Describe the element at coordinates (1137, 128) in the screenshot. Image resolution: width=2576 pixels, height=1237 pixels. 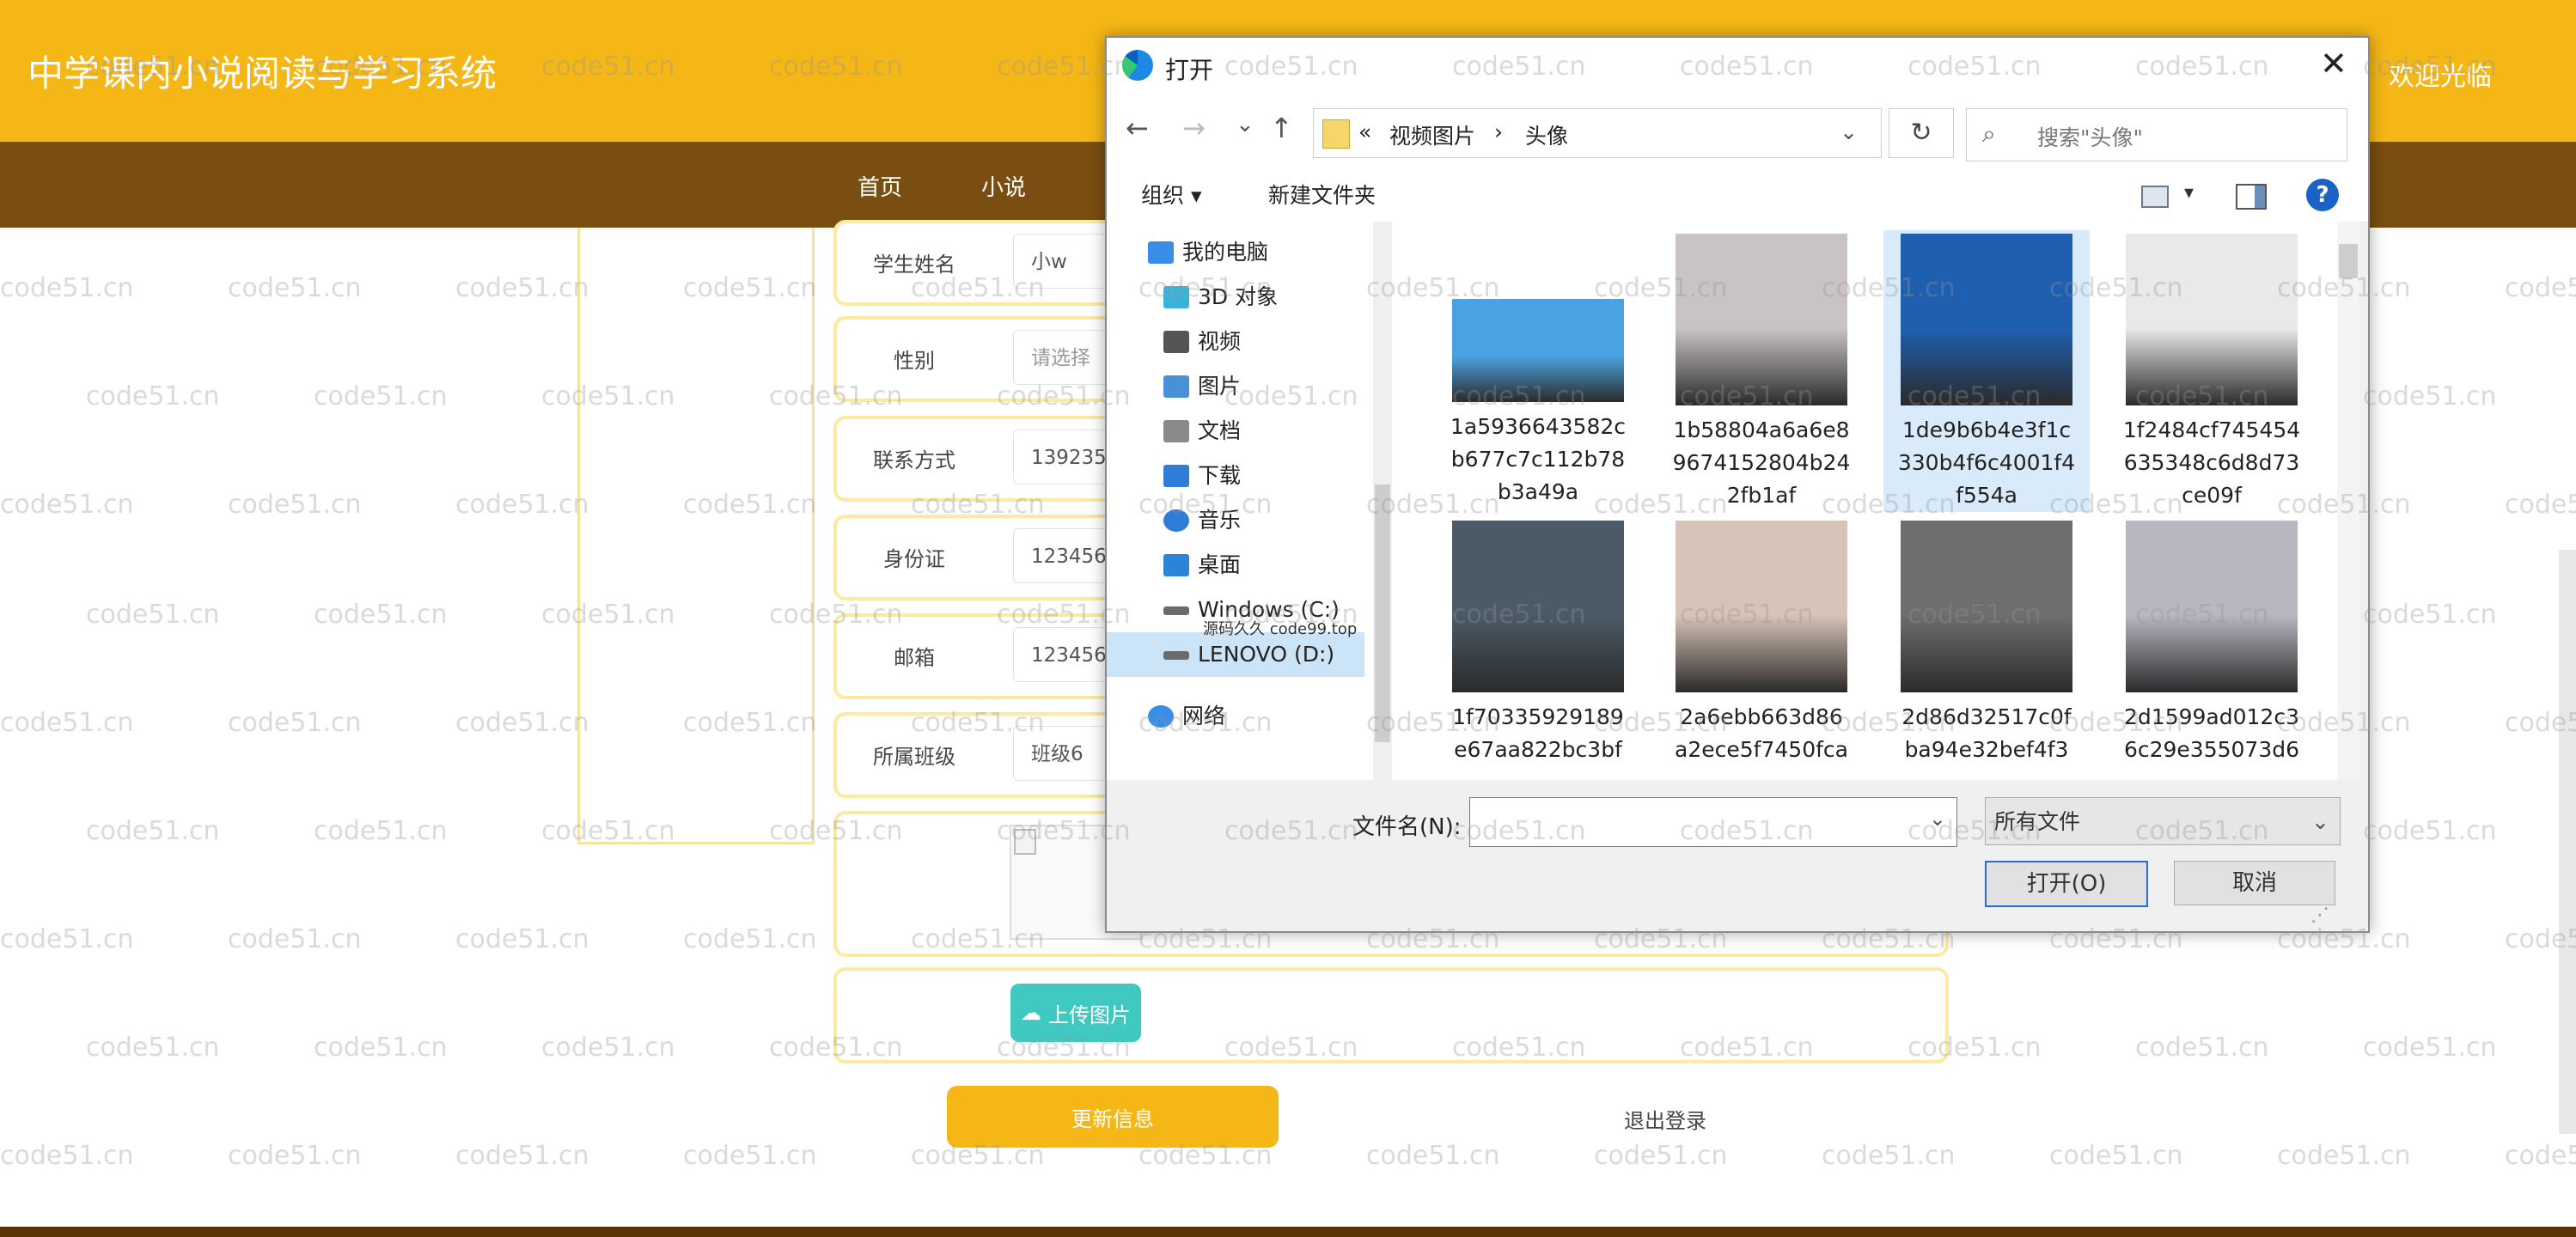
I see `back-arrow-icon: ←` at that location.